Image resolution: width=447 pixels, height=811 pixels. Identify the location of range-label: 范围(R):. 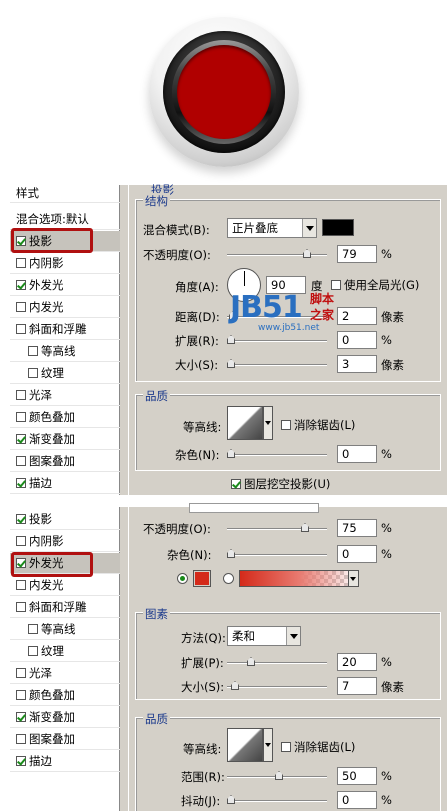
(203, 777).